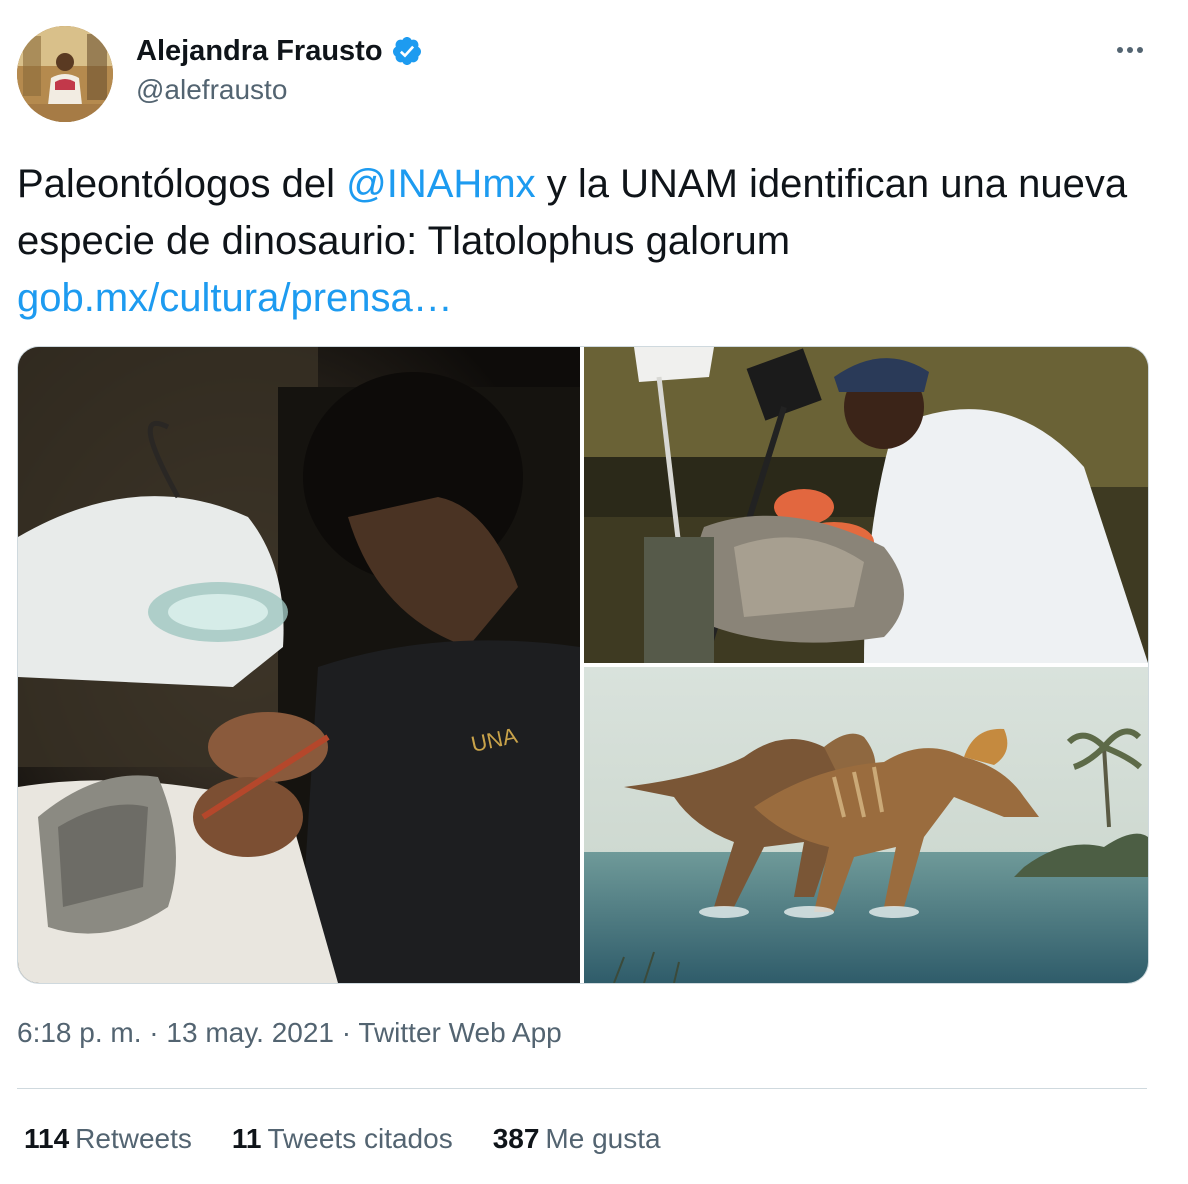 This screenshot has width=1188, height=1184. I want to click on name-row: Alejandra Frausto, so click(279, 51).